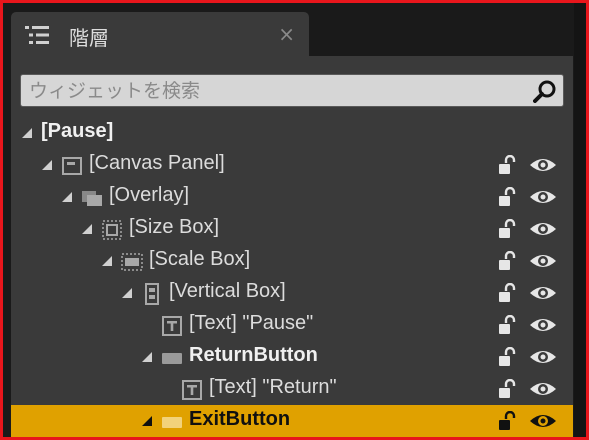 Image resolution: width=589 pixels, height=440 pixels. I want to click on tree-row: [Vertical Box], so click(292, 293).